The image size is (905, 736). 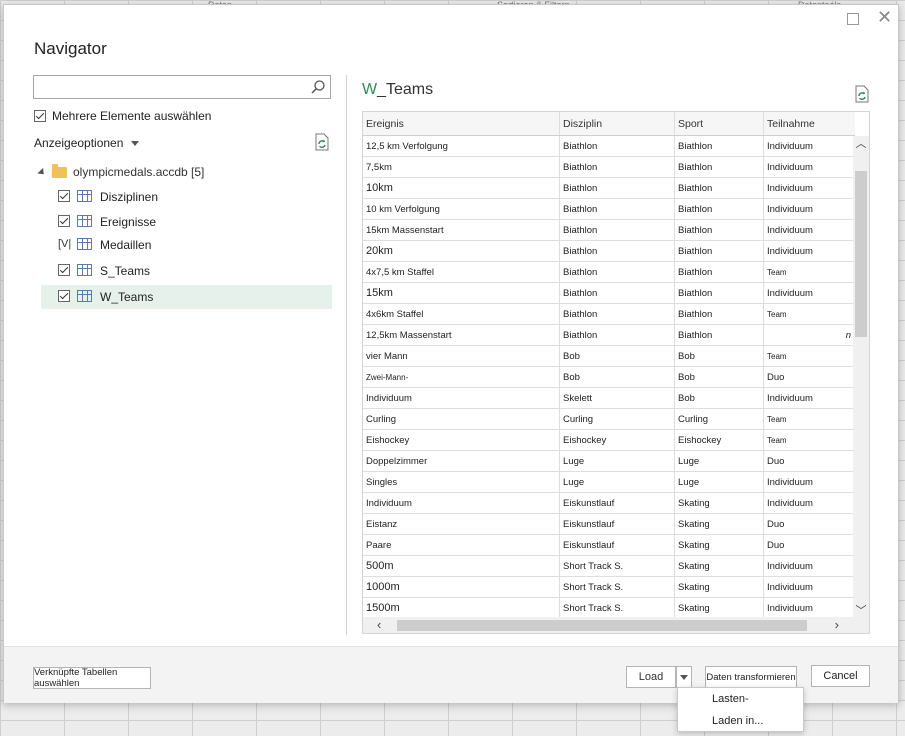 What do you see at coordinates (809, 123) in the screenshot?
I see `column-header: Teilnahme` at bounding box center [809, 123].